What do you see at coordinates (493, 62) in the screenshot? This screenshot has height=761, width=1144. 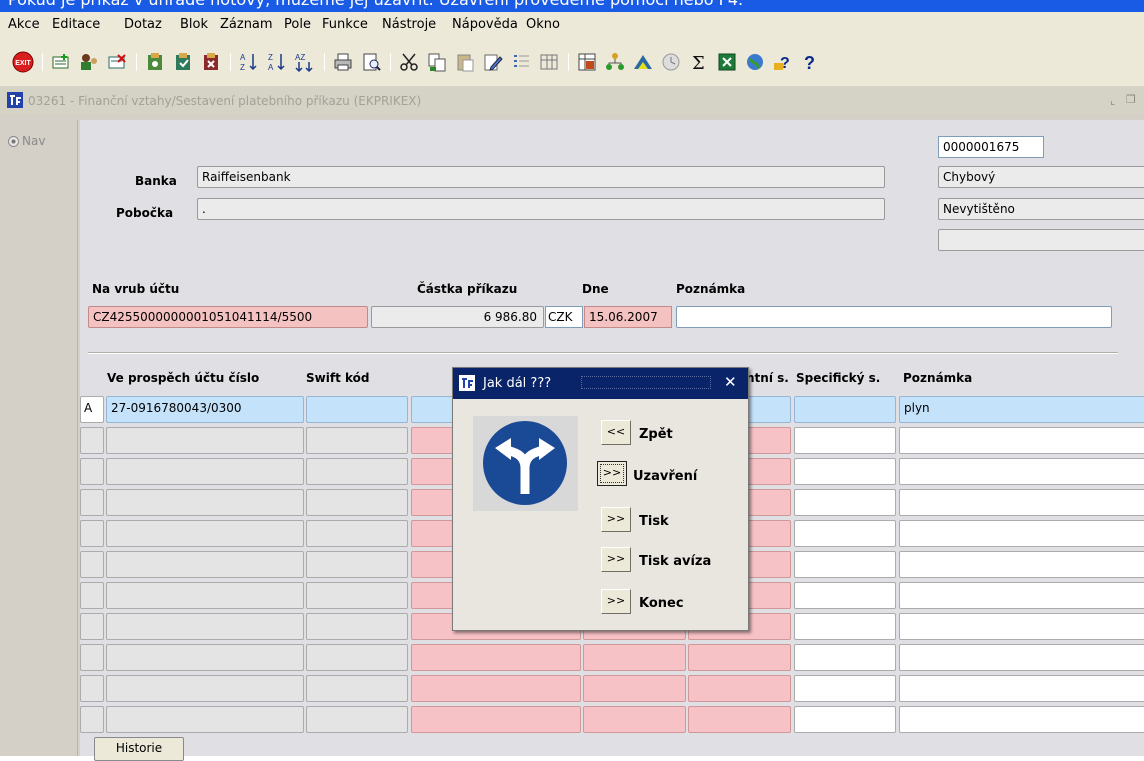 I see `edit-icon` at bounding box center [493, 62].